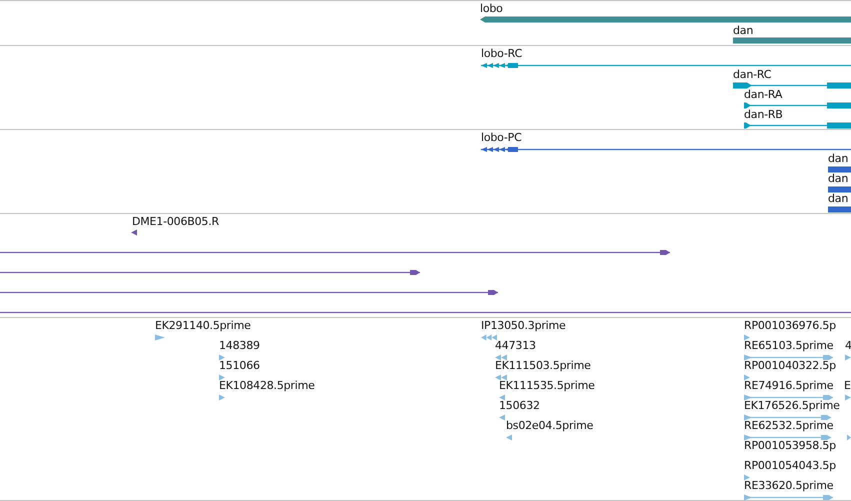 The image size is (851, 501). I want to click on feature-label: EK176526.5prime, so click(792, 405).